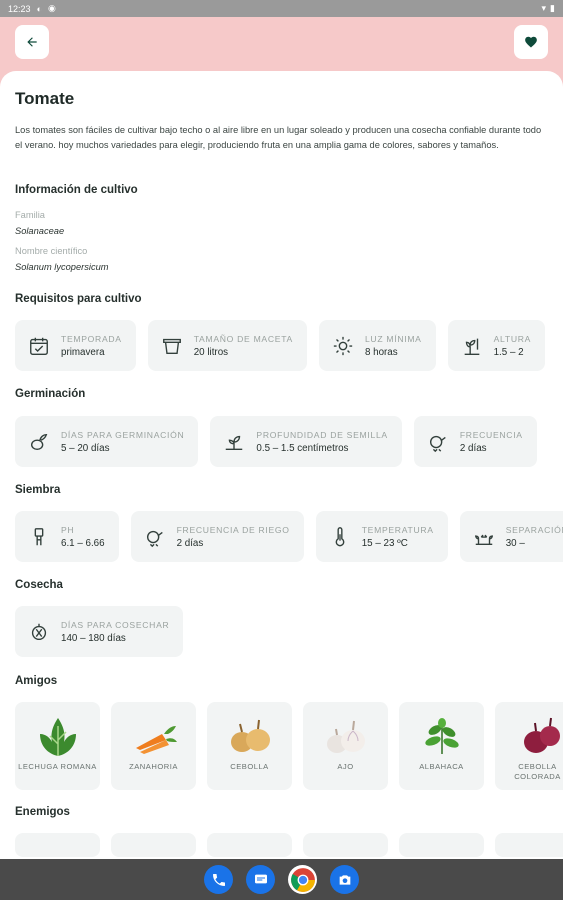 The width and height of the screenshot is (563, 900). I want to click on heart-icon, so click(531, 42).